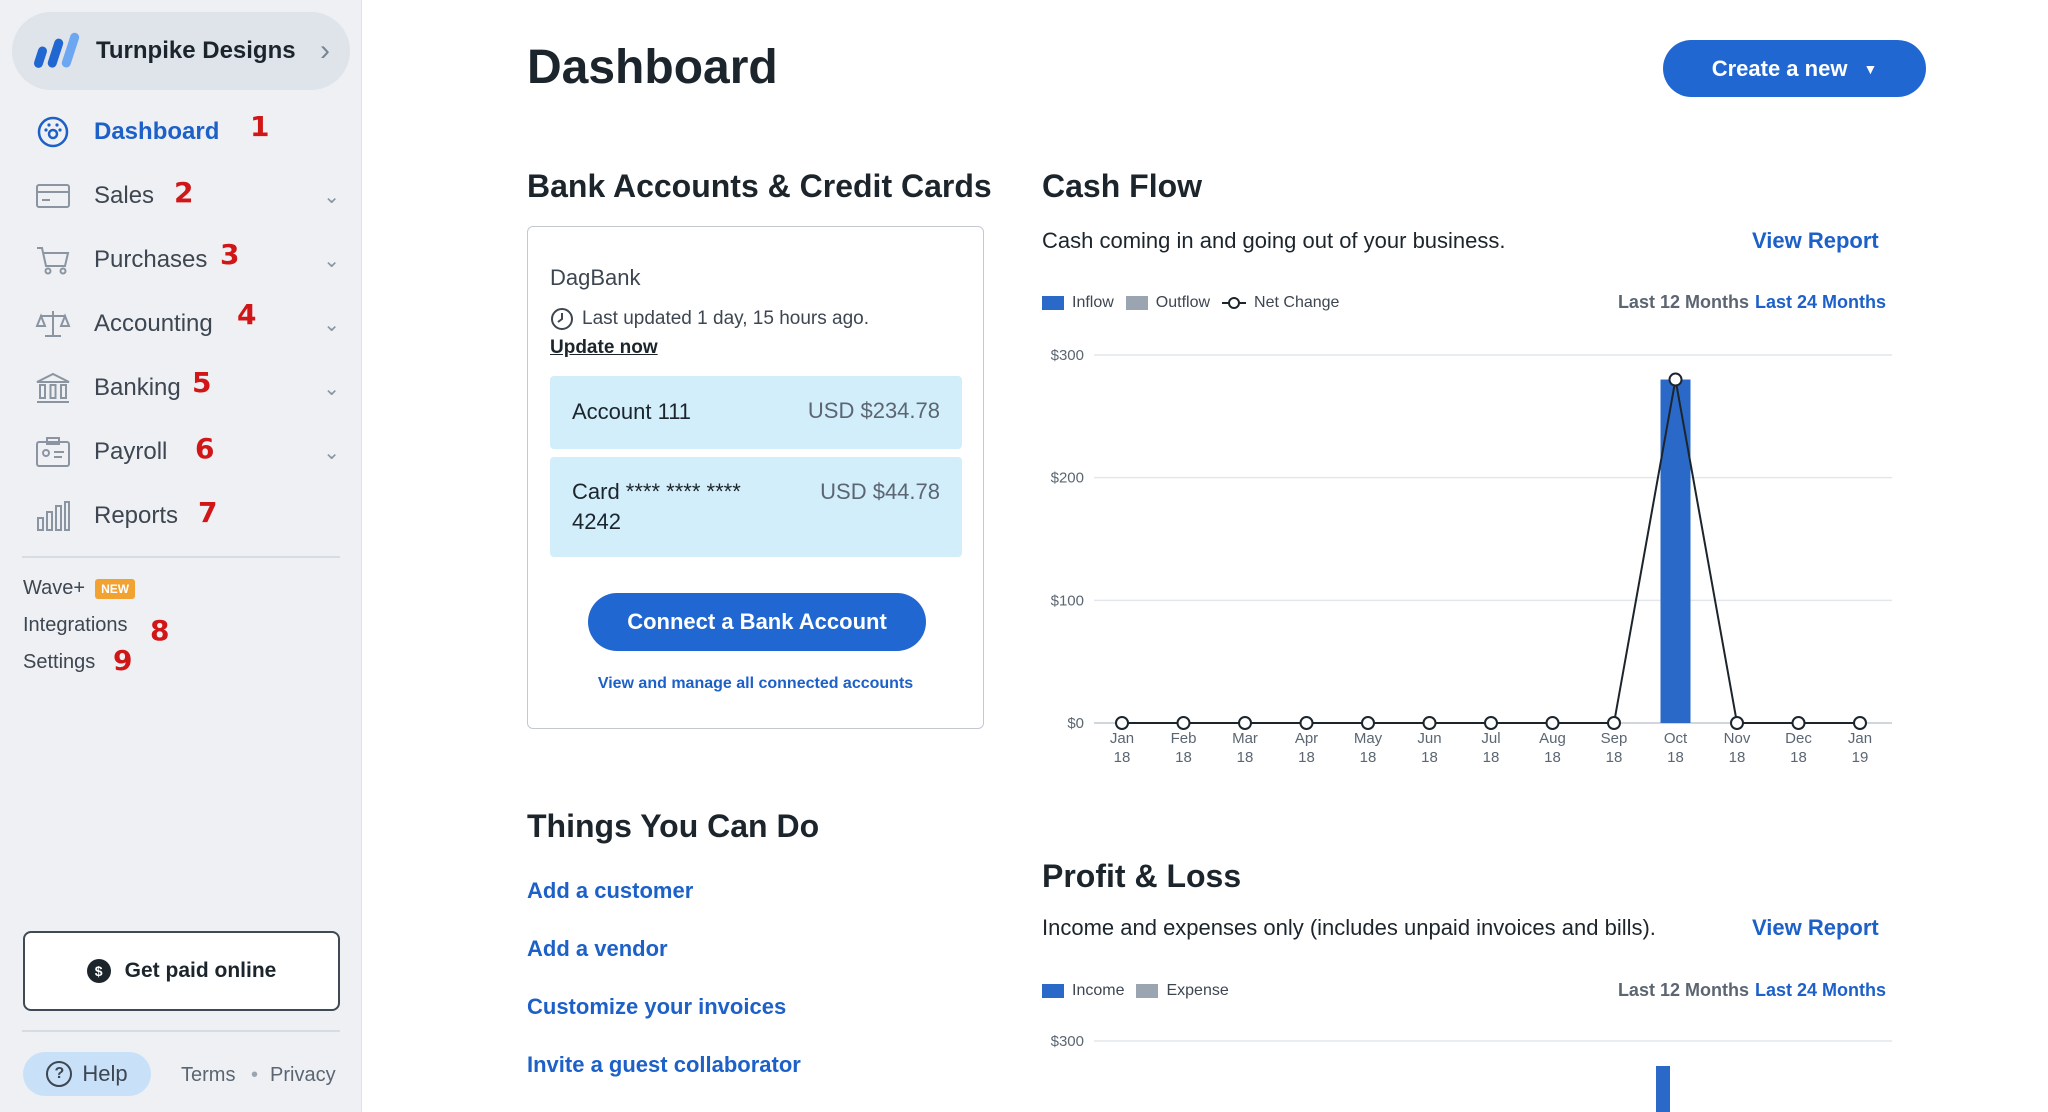 The height and width of the screenshot is (1112, 2048). What do you see at coordinates (75, 625) in the screenshot?
I see `sidebar-link-integrations: Integrations` at bounding box center [75, 625].